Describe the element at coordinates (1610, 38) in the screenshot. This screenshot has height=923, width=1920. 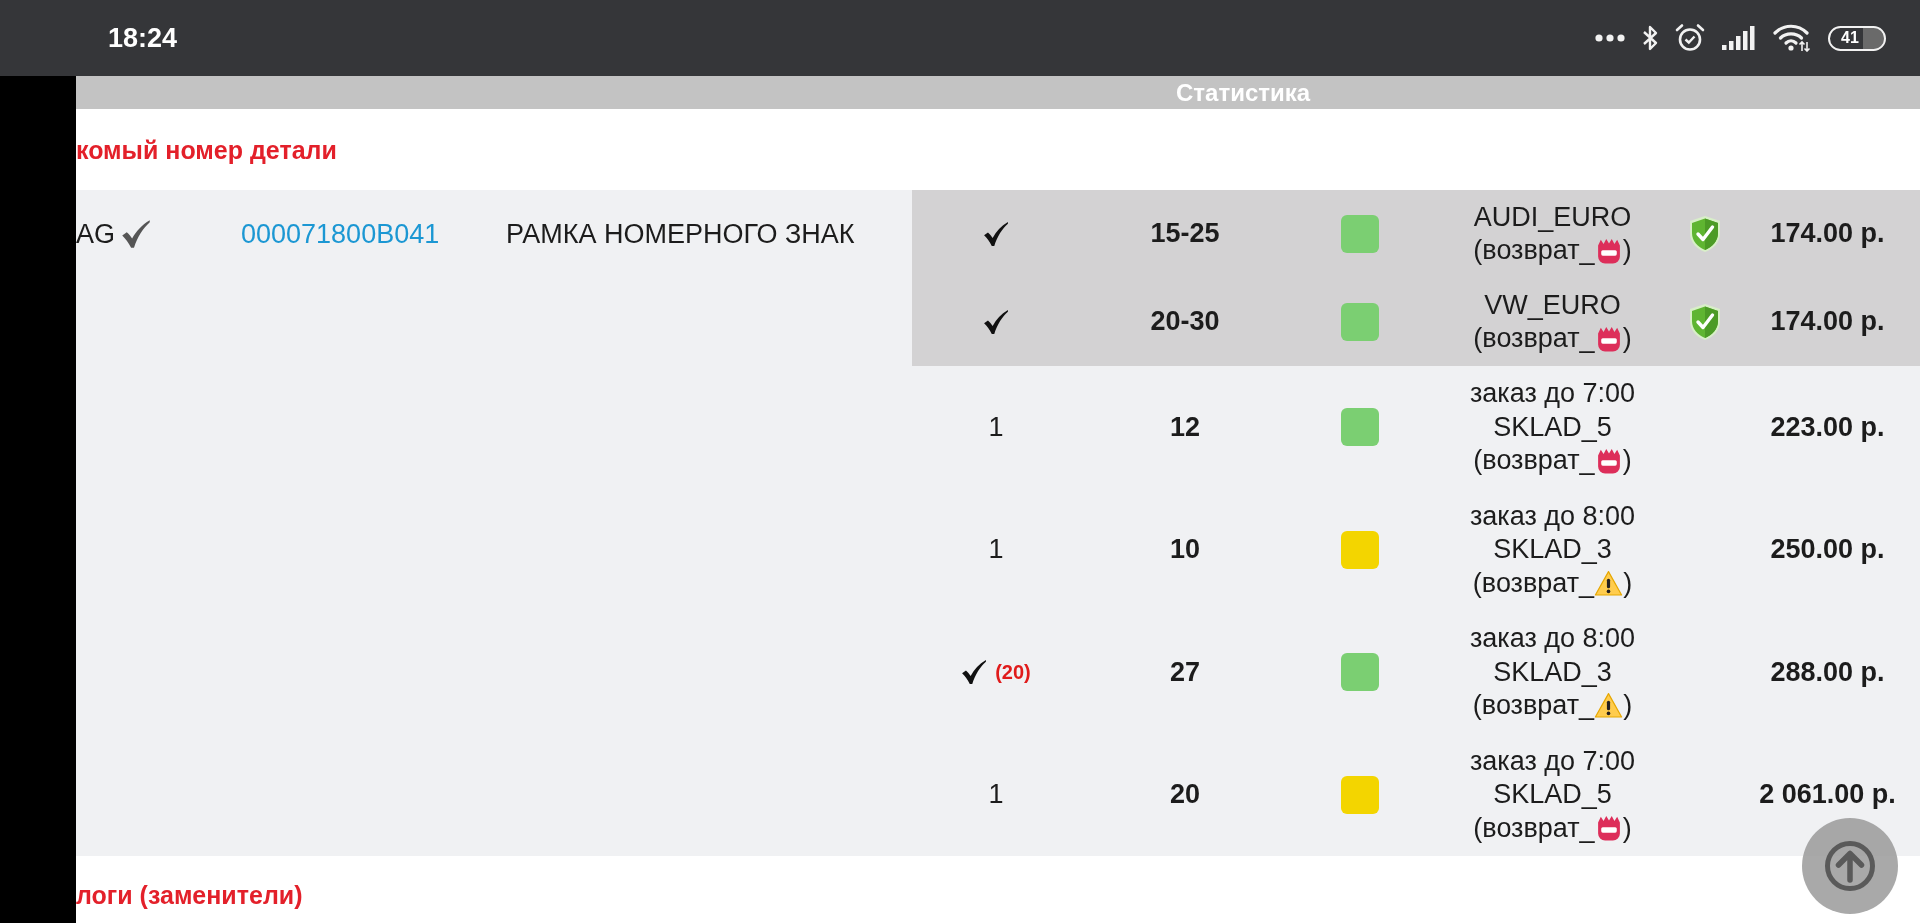
I see `more-dots-icon` at that location.